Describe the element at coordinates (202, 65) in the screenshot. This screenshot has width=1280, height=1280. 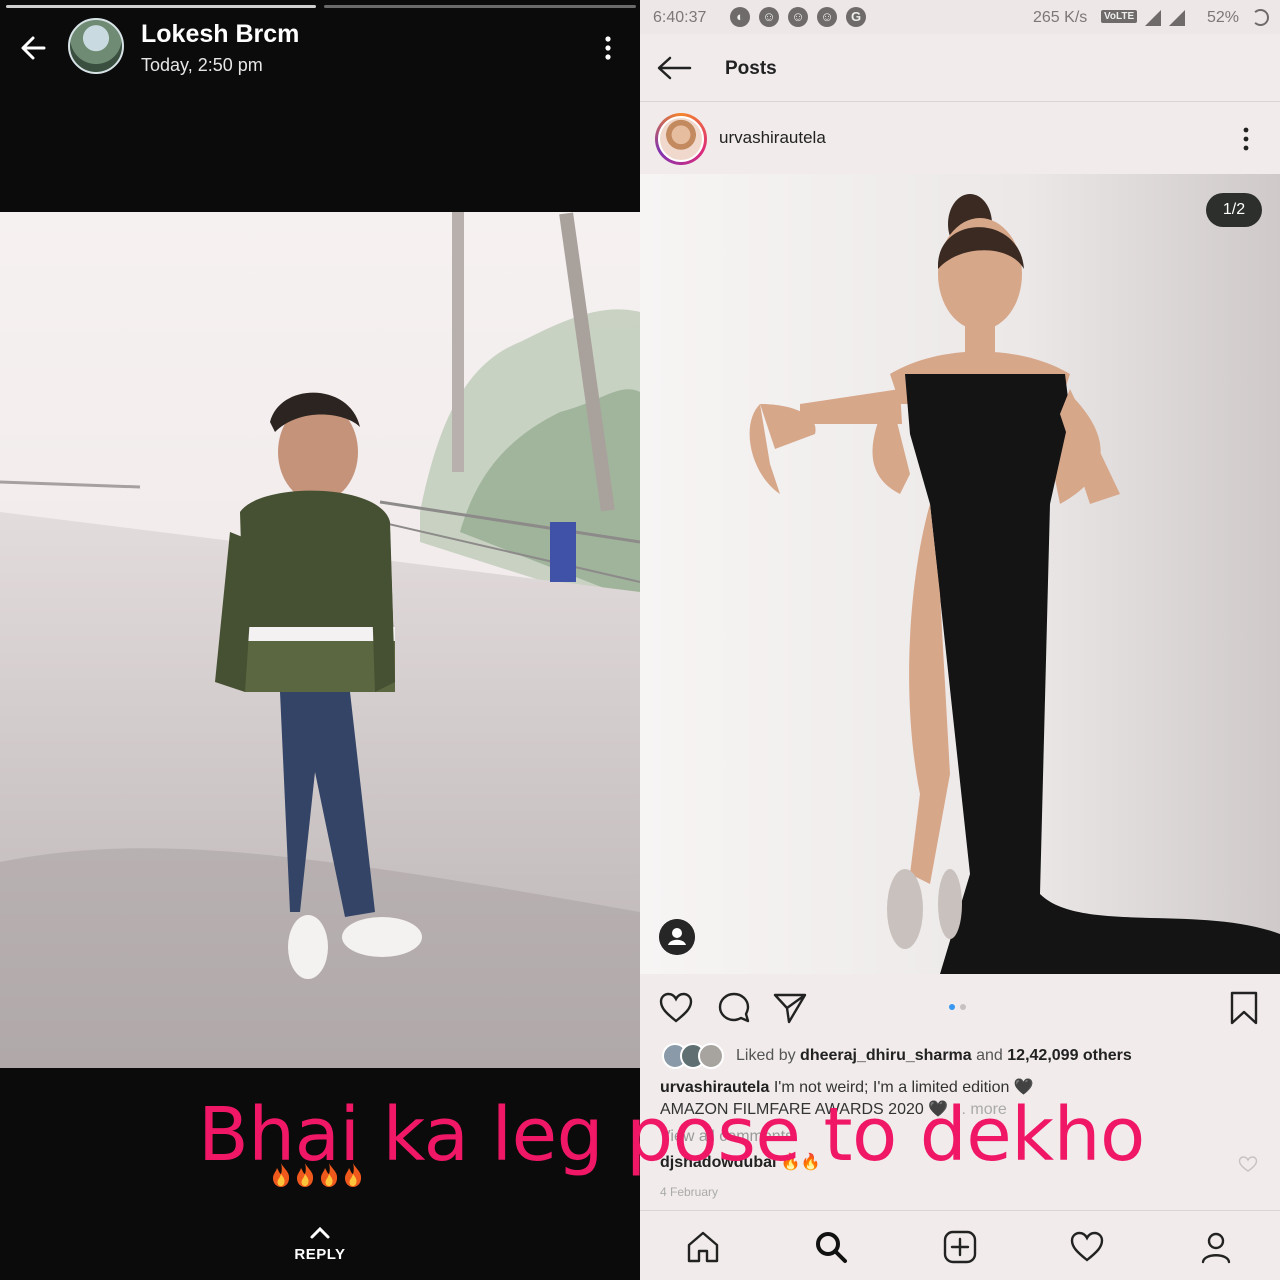
I see `status-timestamp: Today, 2:50 pm` at that location.